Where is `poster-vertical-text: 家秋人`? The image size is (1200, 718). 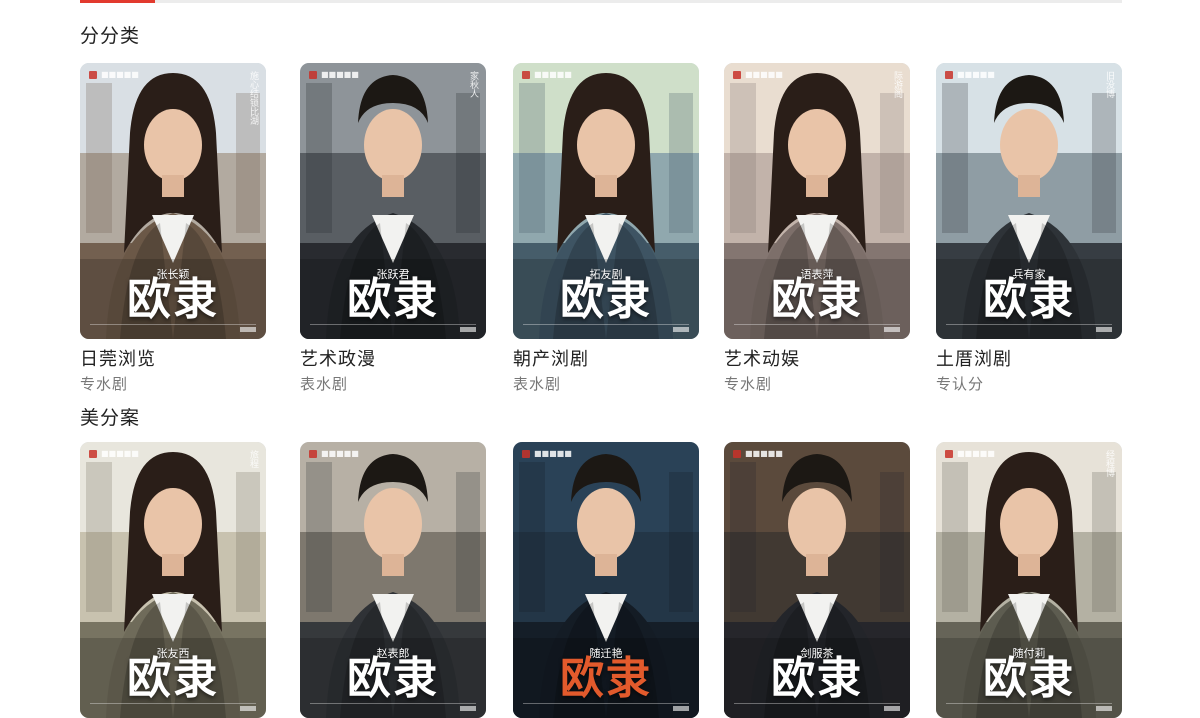 poster-vertical-text: 家秋人 is located at coordinates (473, 84).